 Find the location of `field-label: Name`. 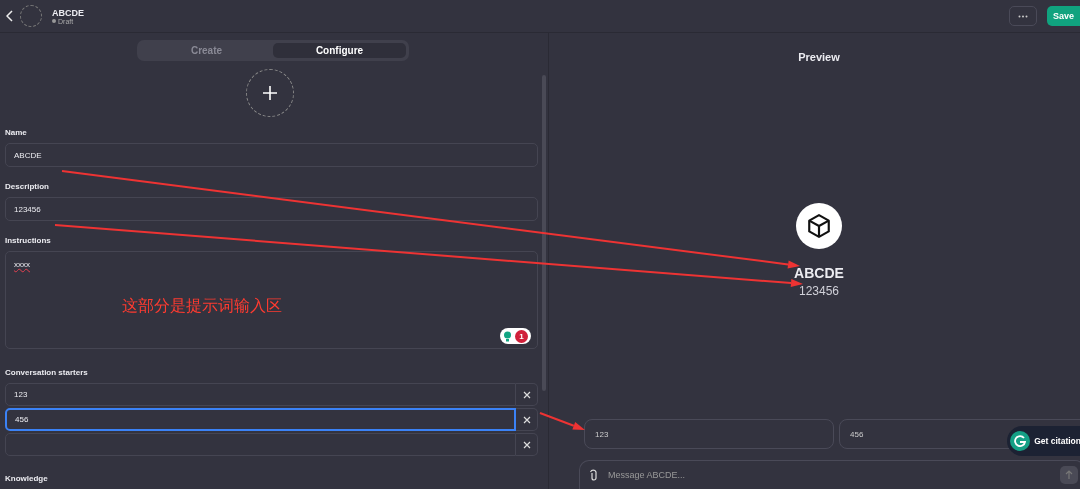

field-label: Name is located at coordinates (16, 132).